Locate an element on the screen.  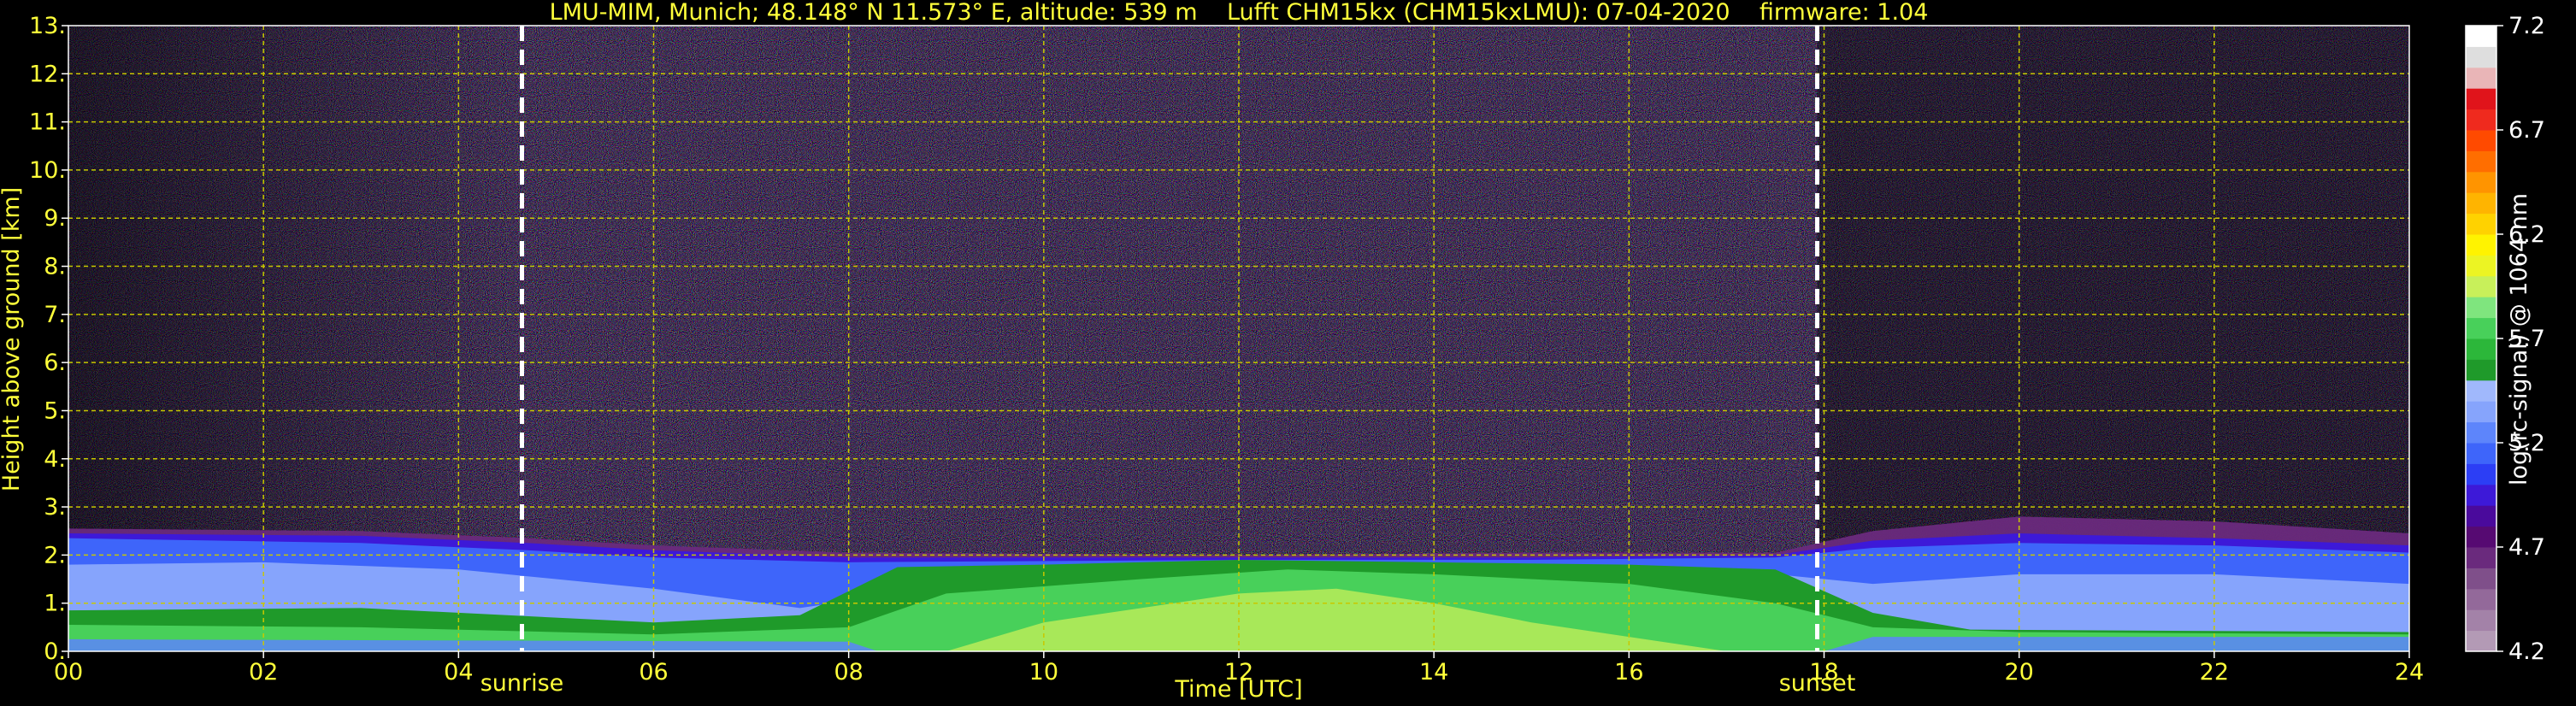
y-tick-label: 5. is located at coordinates (55, 410).